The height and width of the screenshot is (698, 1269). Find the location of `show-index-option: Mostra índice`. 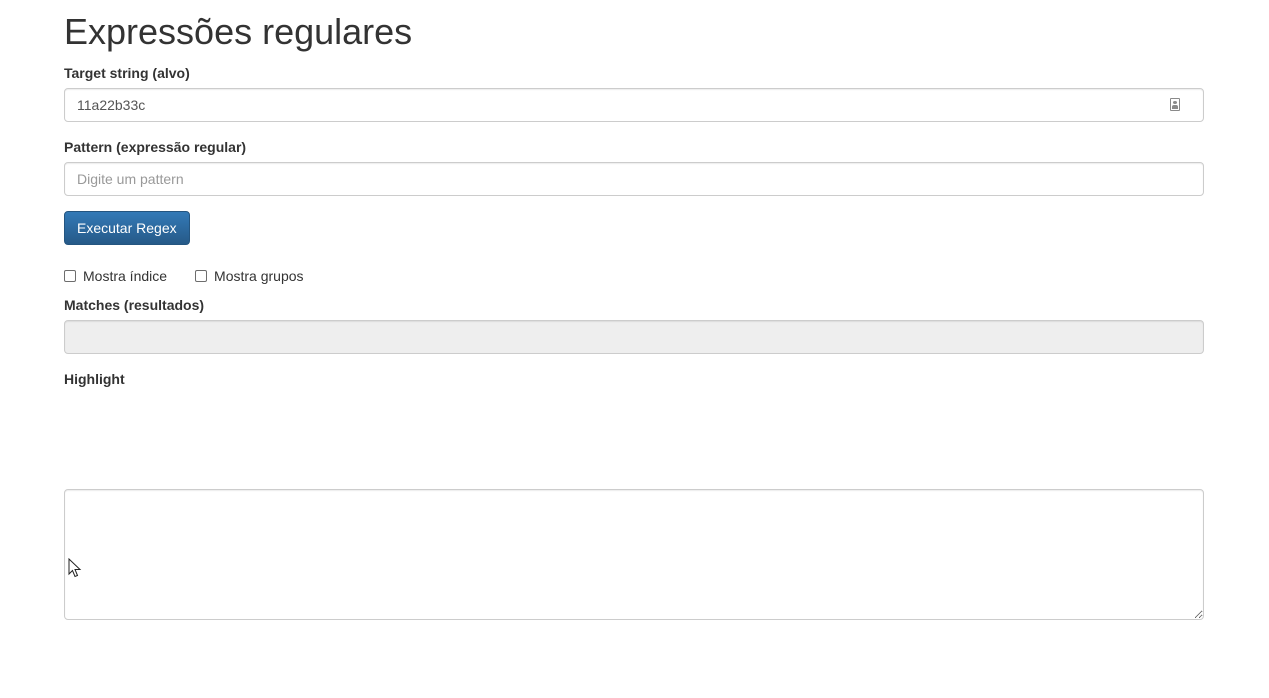

show-index-option: Mostra índice is located at coordinates (115, 276).